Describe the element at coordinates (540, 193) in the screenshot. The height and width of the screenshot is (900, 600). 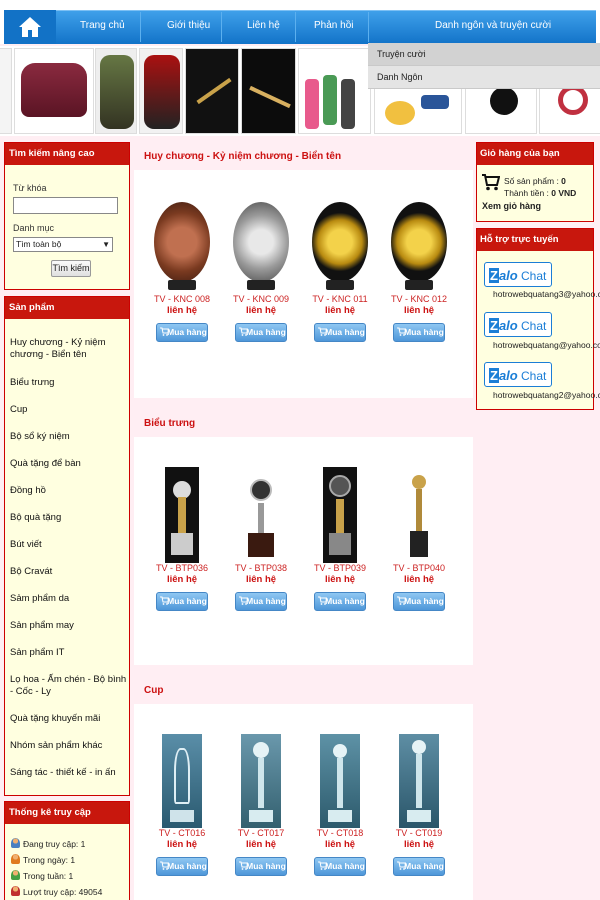
I see `cart-total: Thành tiền : 0 VND` at that location.